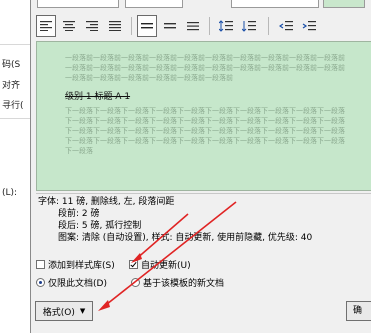 This screenshot has width=371, height=333. Describe the element at coordinates (11, 65) in the screenshot. I see `bg-label-1: 码(S` at that location.